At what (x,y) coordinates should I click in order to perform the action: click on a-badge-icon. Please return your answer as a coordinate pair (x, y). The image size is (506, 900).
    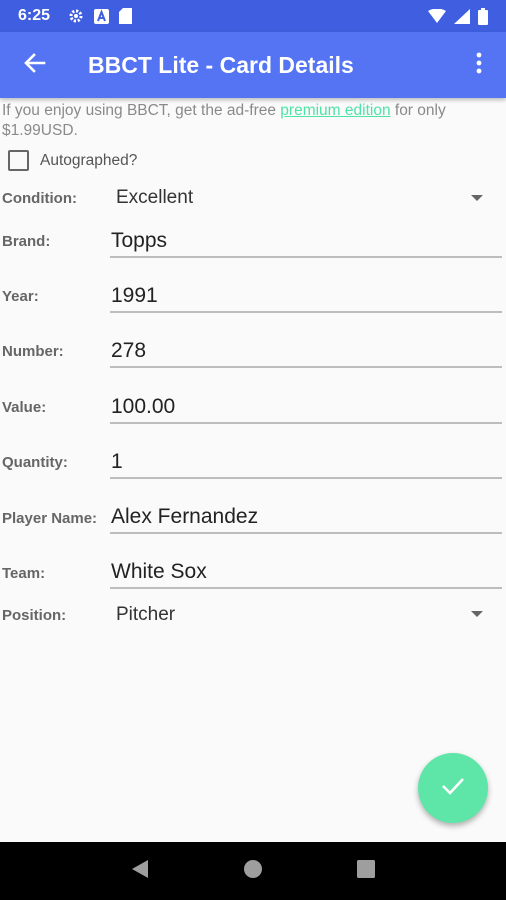
    Looking at the image, I should click on (102, 16).